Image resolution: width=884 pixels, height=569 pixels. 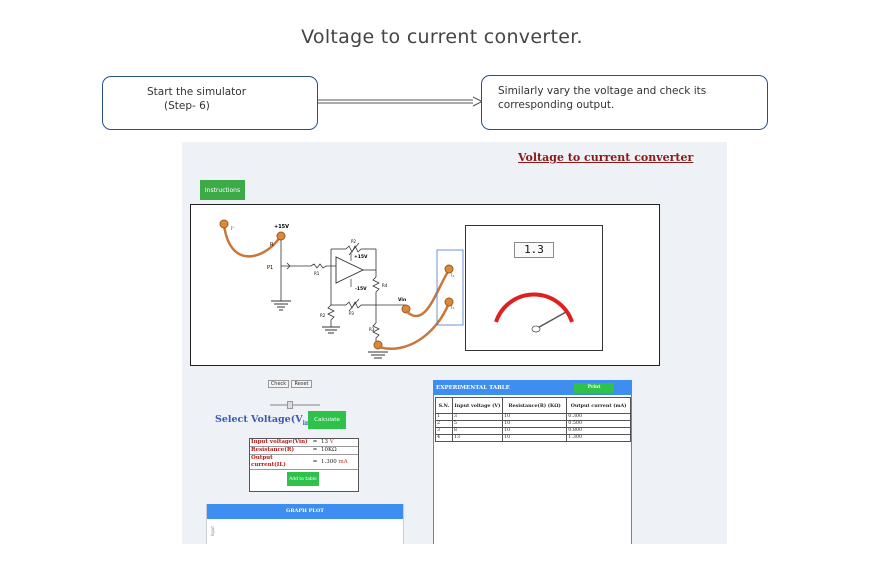 What do you see at coordinates (305, 511) in the screenshot?
I see `graph-title: GRAPH PLOT` at bounding box center [305, 511].